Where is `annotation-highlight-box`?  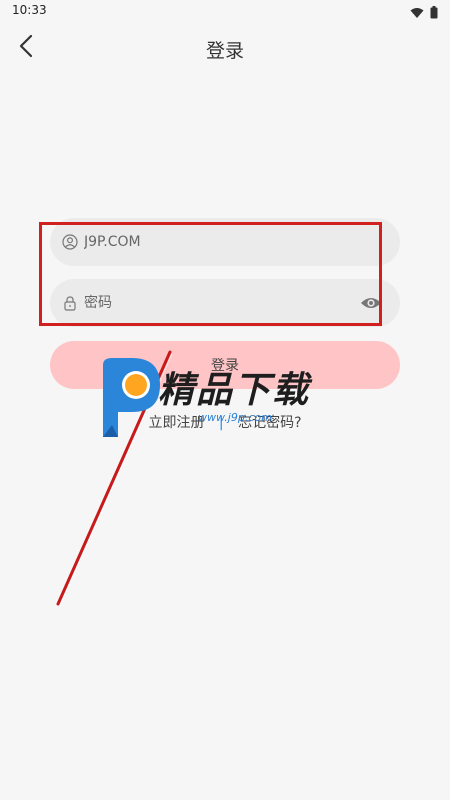
annotation-highlight-box is located at coordinates (210, 274).